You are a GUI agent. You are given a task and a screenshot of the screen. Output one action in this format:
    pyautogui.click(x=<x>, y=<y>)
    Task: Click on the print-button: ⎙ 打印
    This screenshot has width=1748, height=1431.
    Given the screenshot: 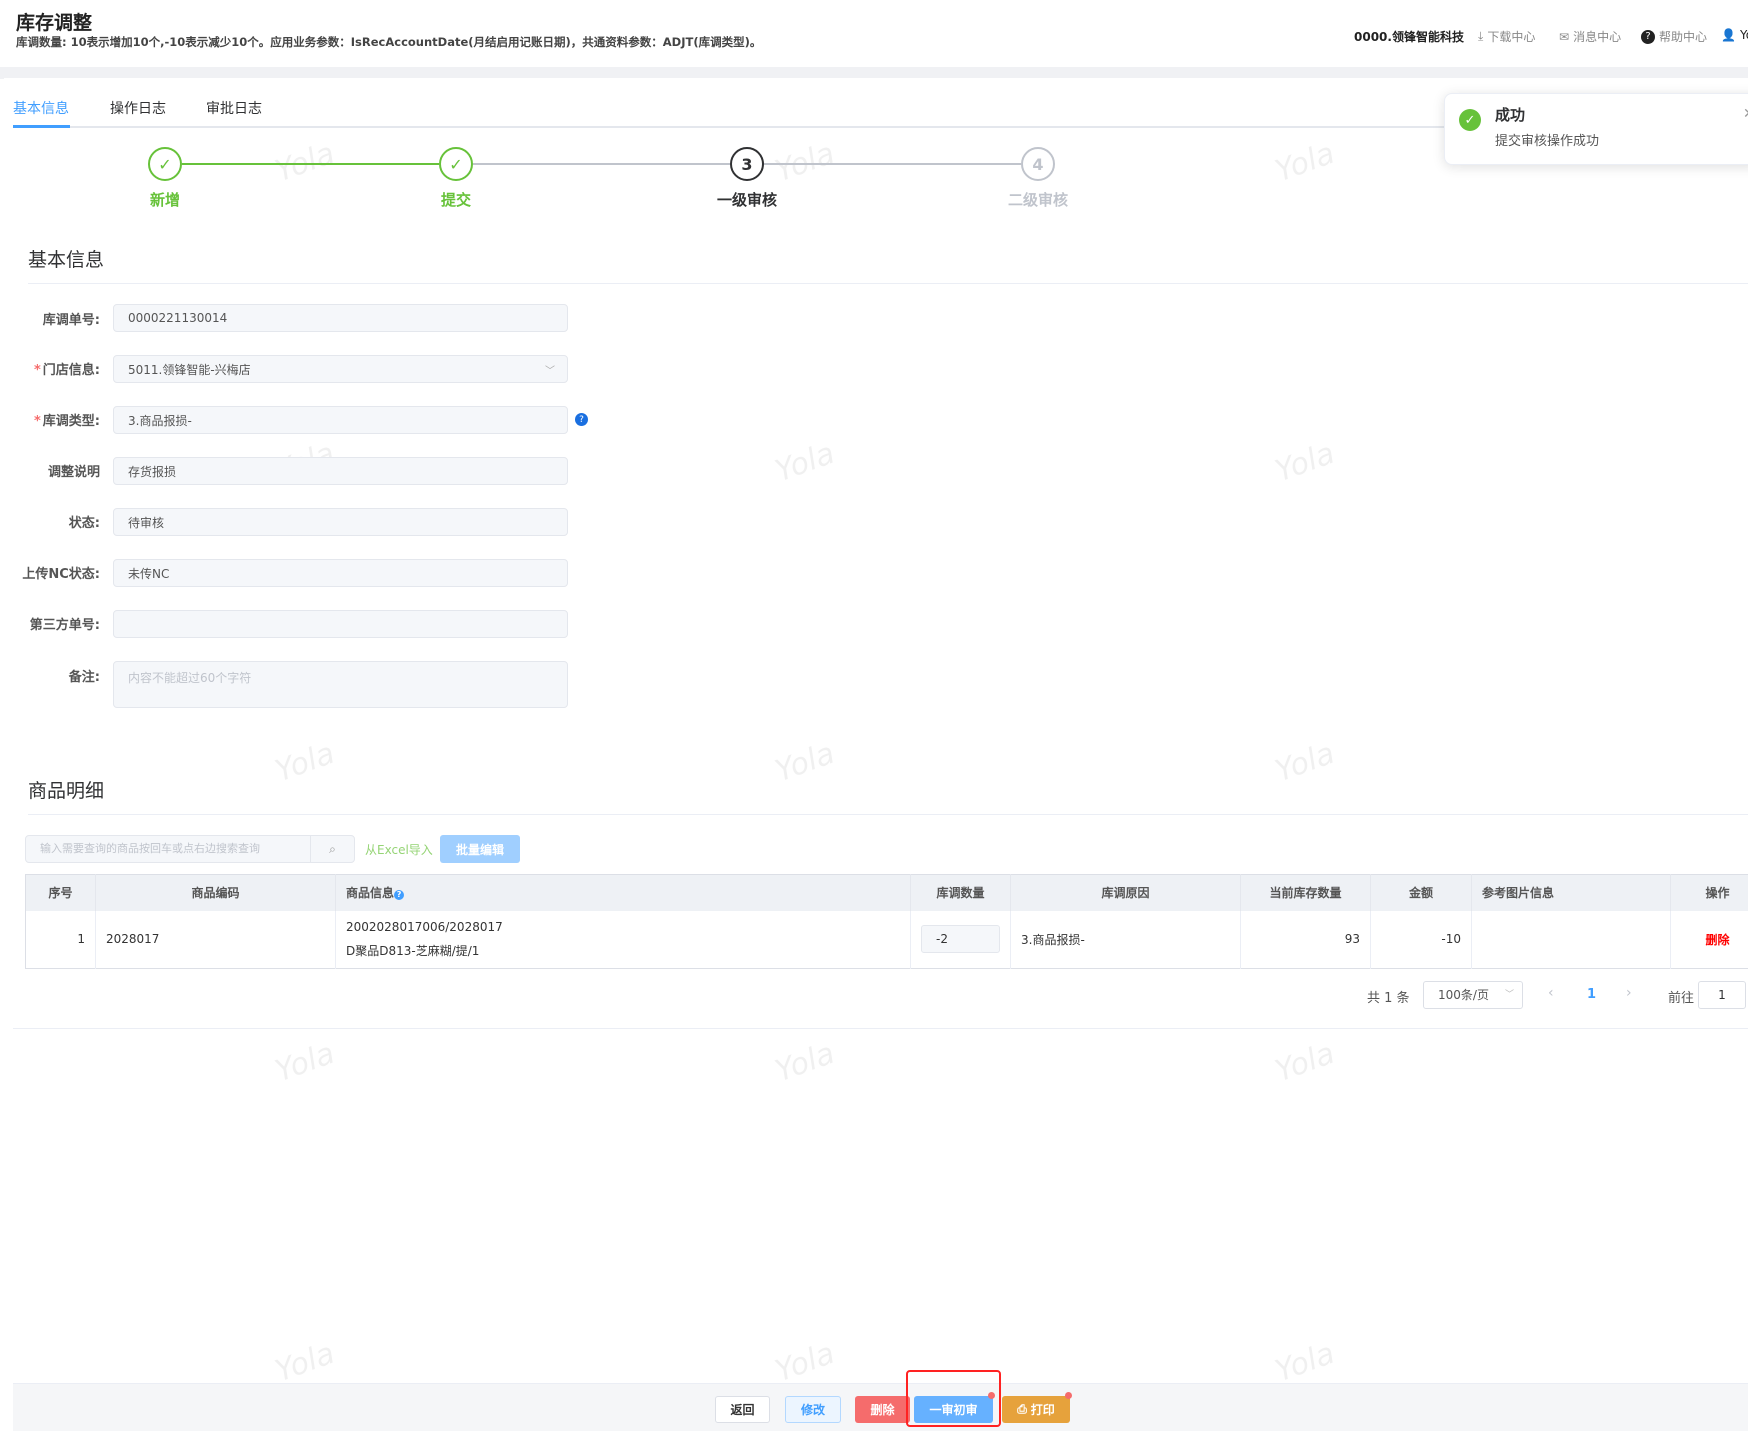 What is the action you would take?
    pyautogui.click(x=1037, y=1407)
    